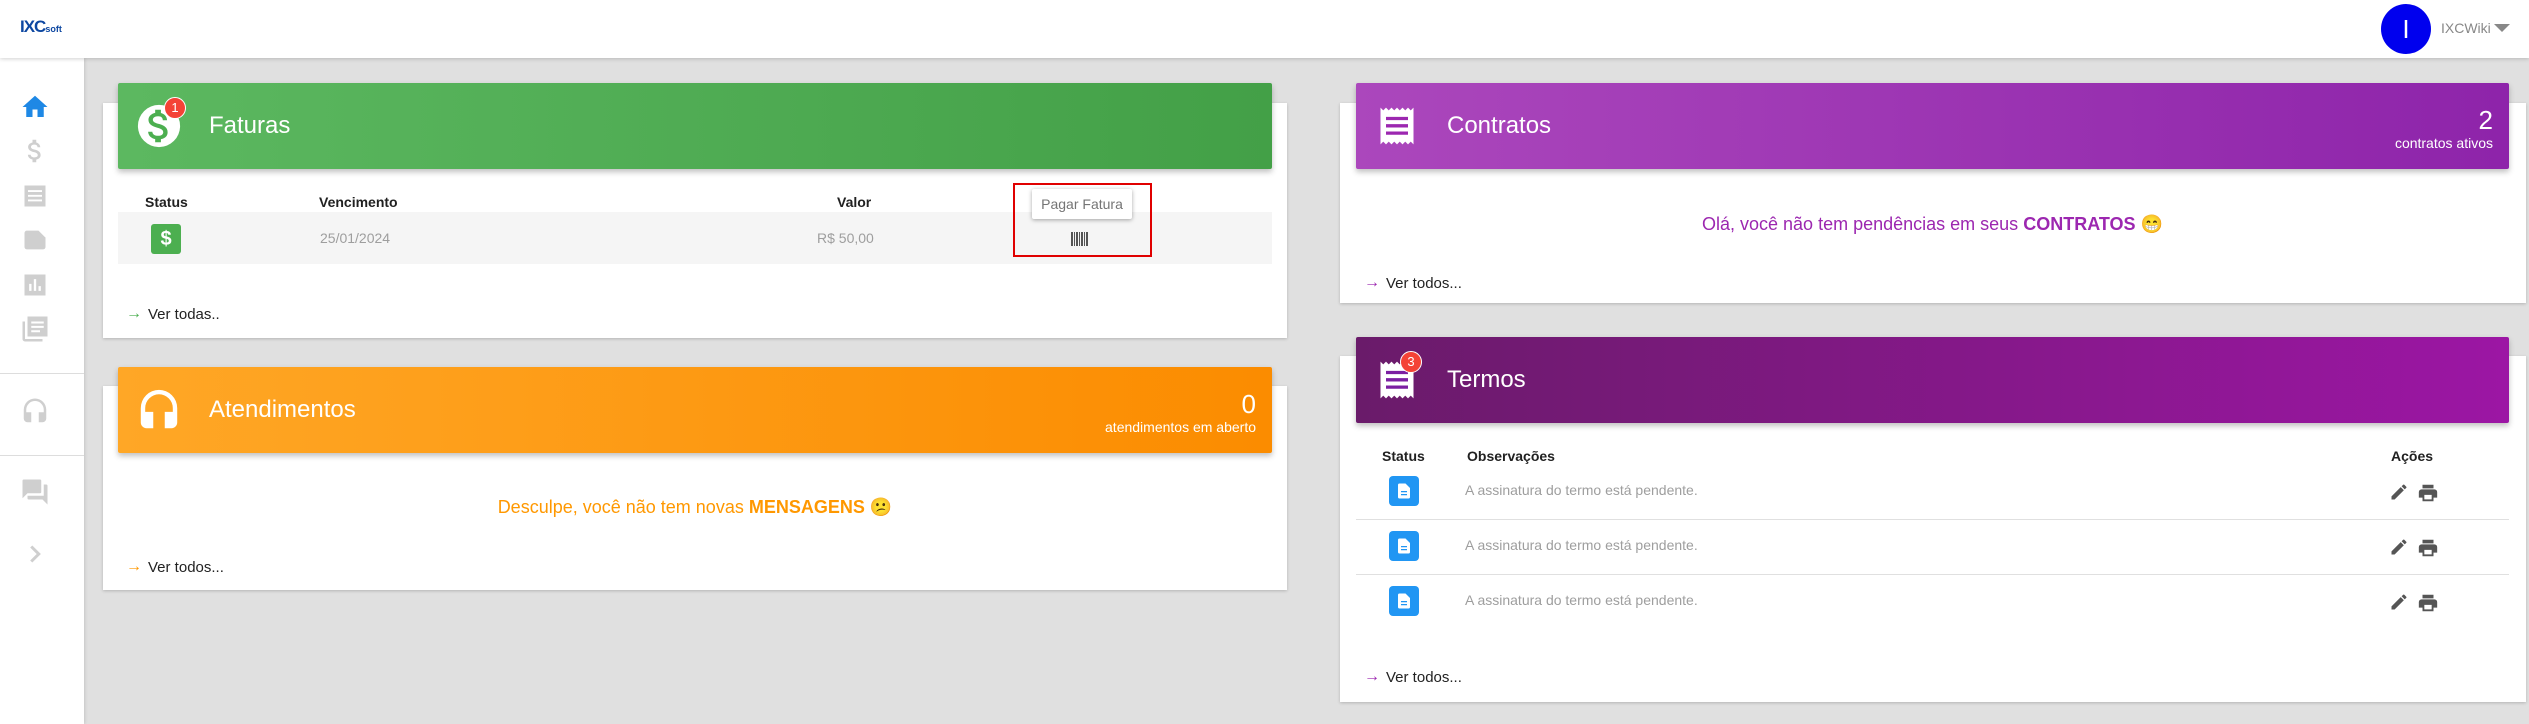 Image resolution: width=2529 pixels, height=724 pixels. I want to click on contratos-count-label: contratos ativos, so click(2443, 143).